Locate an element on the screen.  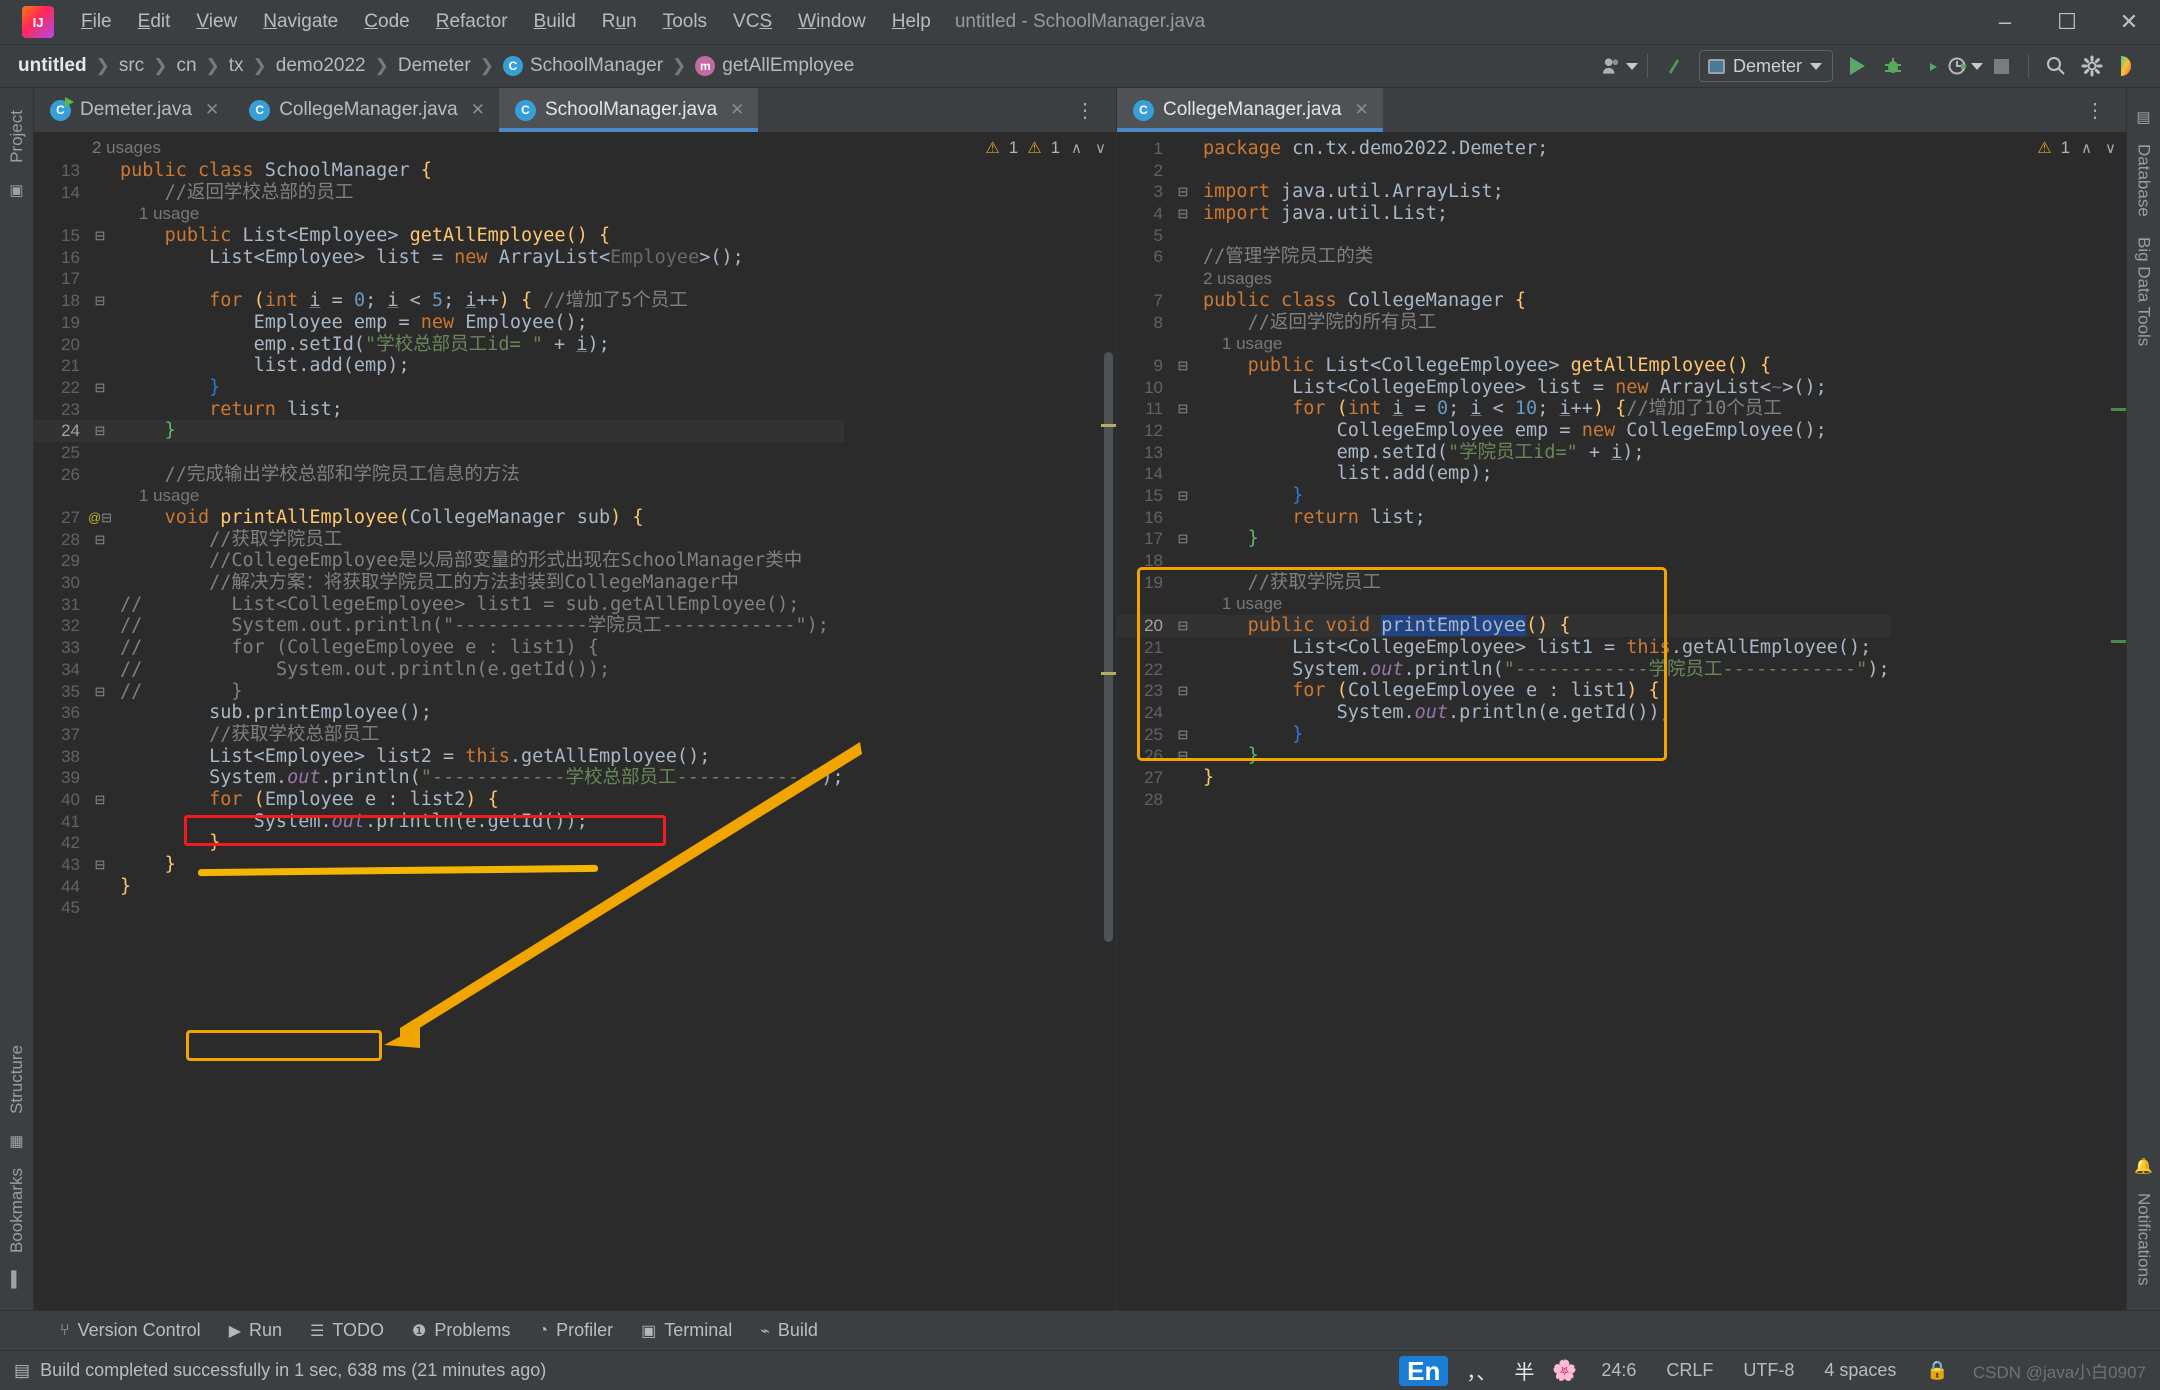
breadcrumb-item-getallemployee: m getAllEmployee is located at coordinates (774, 66).